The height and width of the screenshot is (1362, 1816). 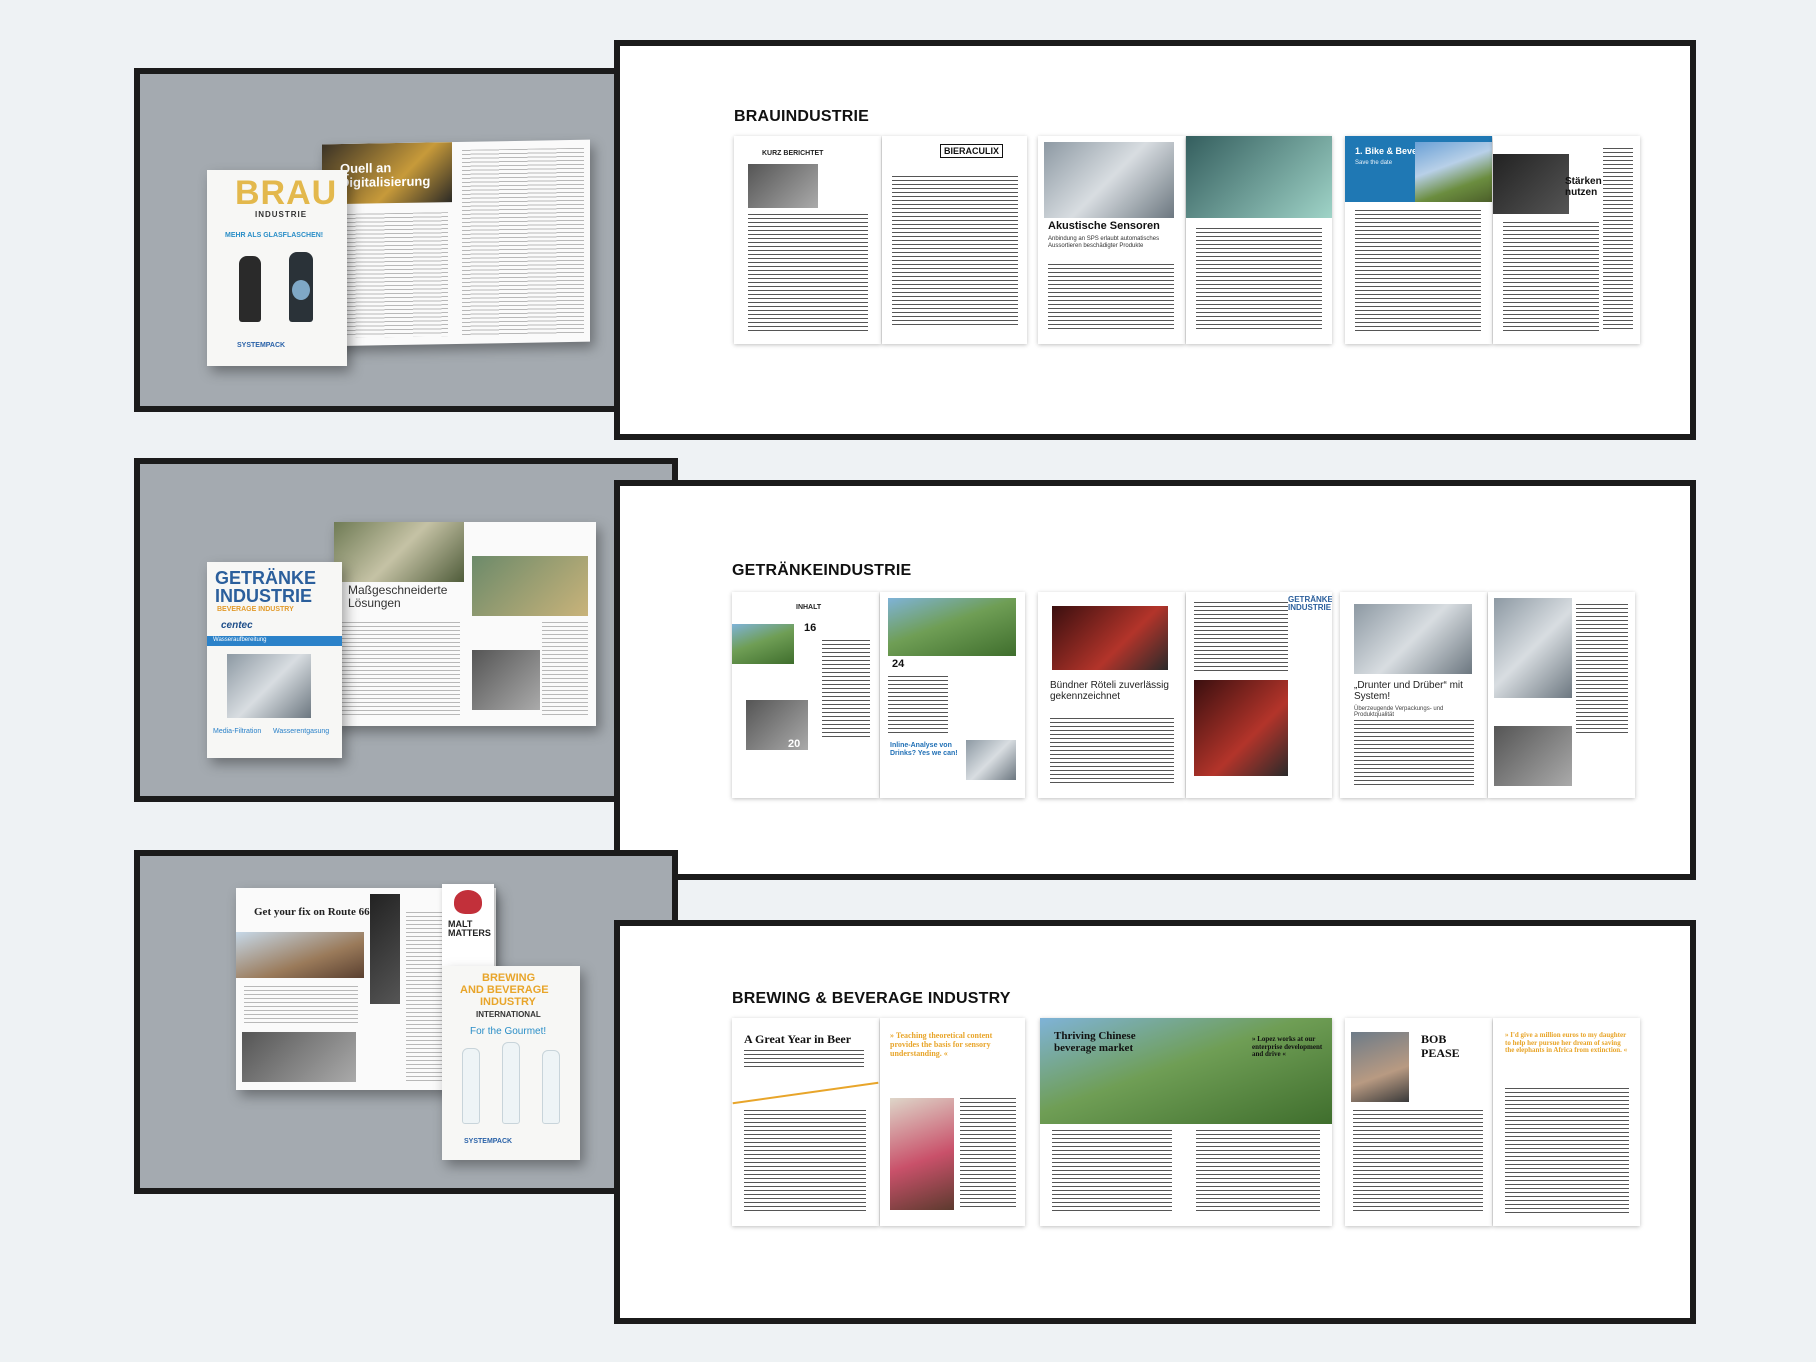 What do you see at coordinates (465, 624) in the screenshot?
I see `open-magazine-2: Maßgeschneiderte Lösungen` at bounding box center [465, 624].